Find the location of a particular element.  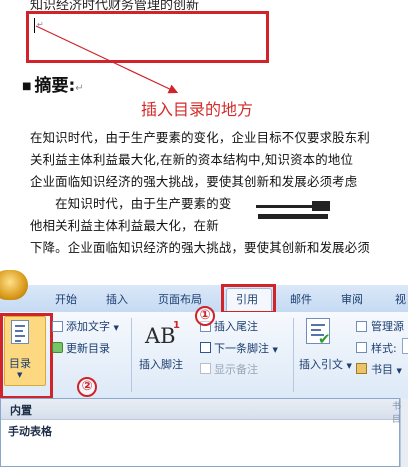

show-notes-button: 显示备注 is located at coordinates (236, 369).